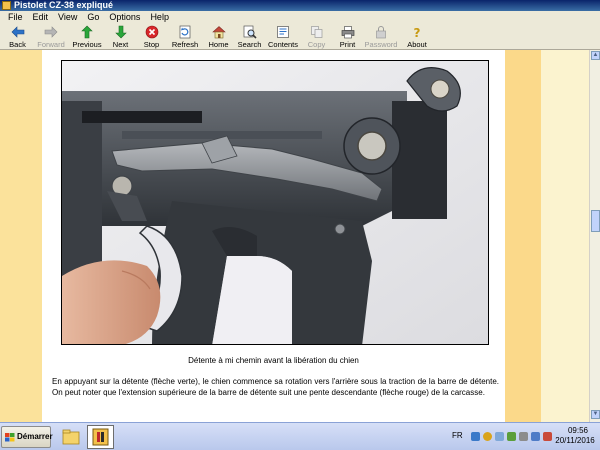 The width and height of the screenshot is (600, 450). Describe the element at coordinates (67, 17) in the screenshot. I see `menu-view: View` at that location.